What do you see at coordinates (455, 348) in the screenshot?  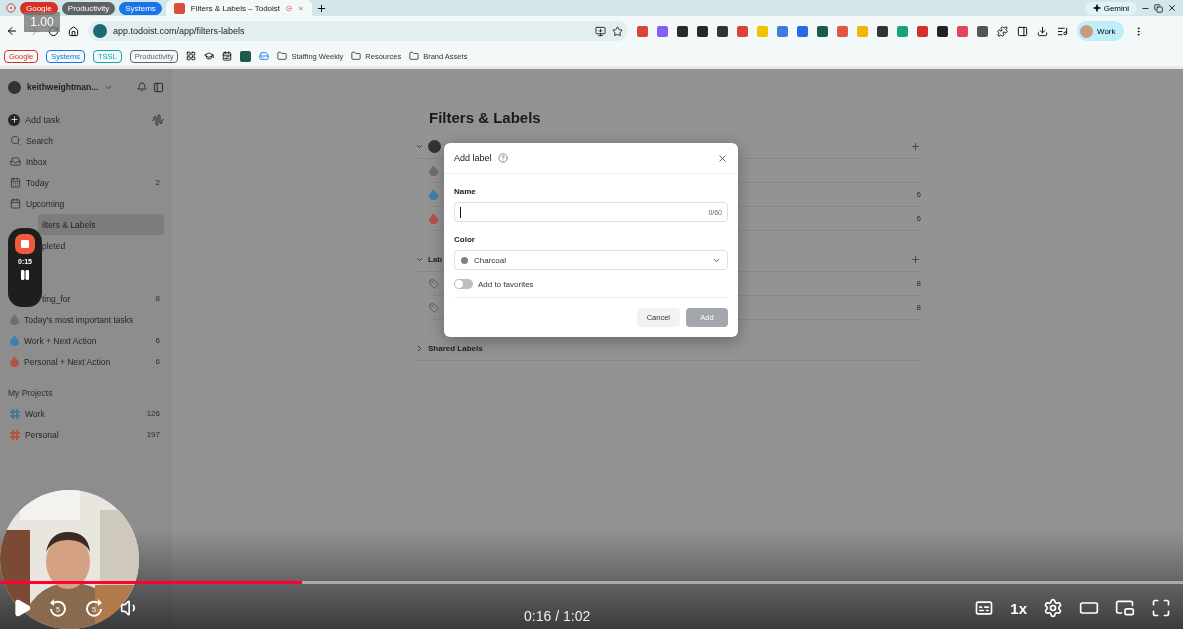 I see `section-heading: Shared Labels` at bounding box center [455, 348].